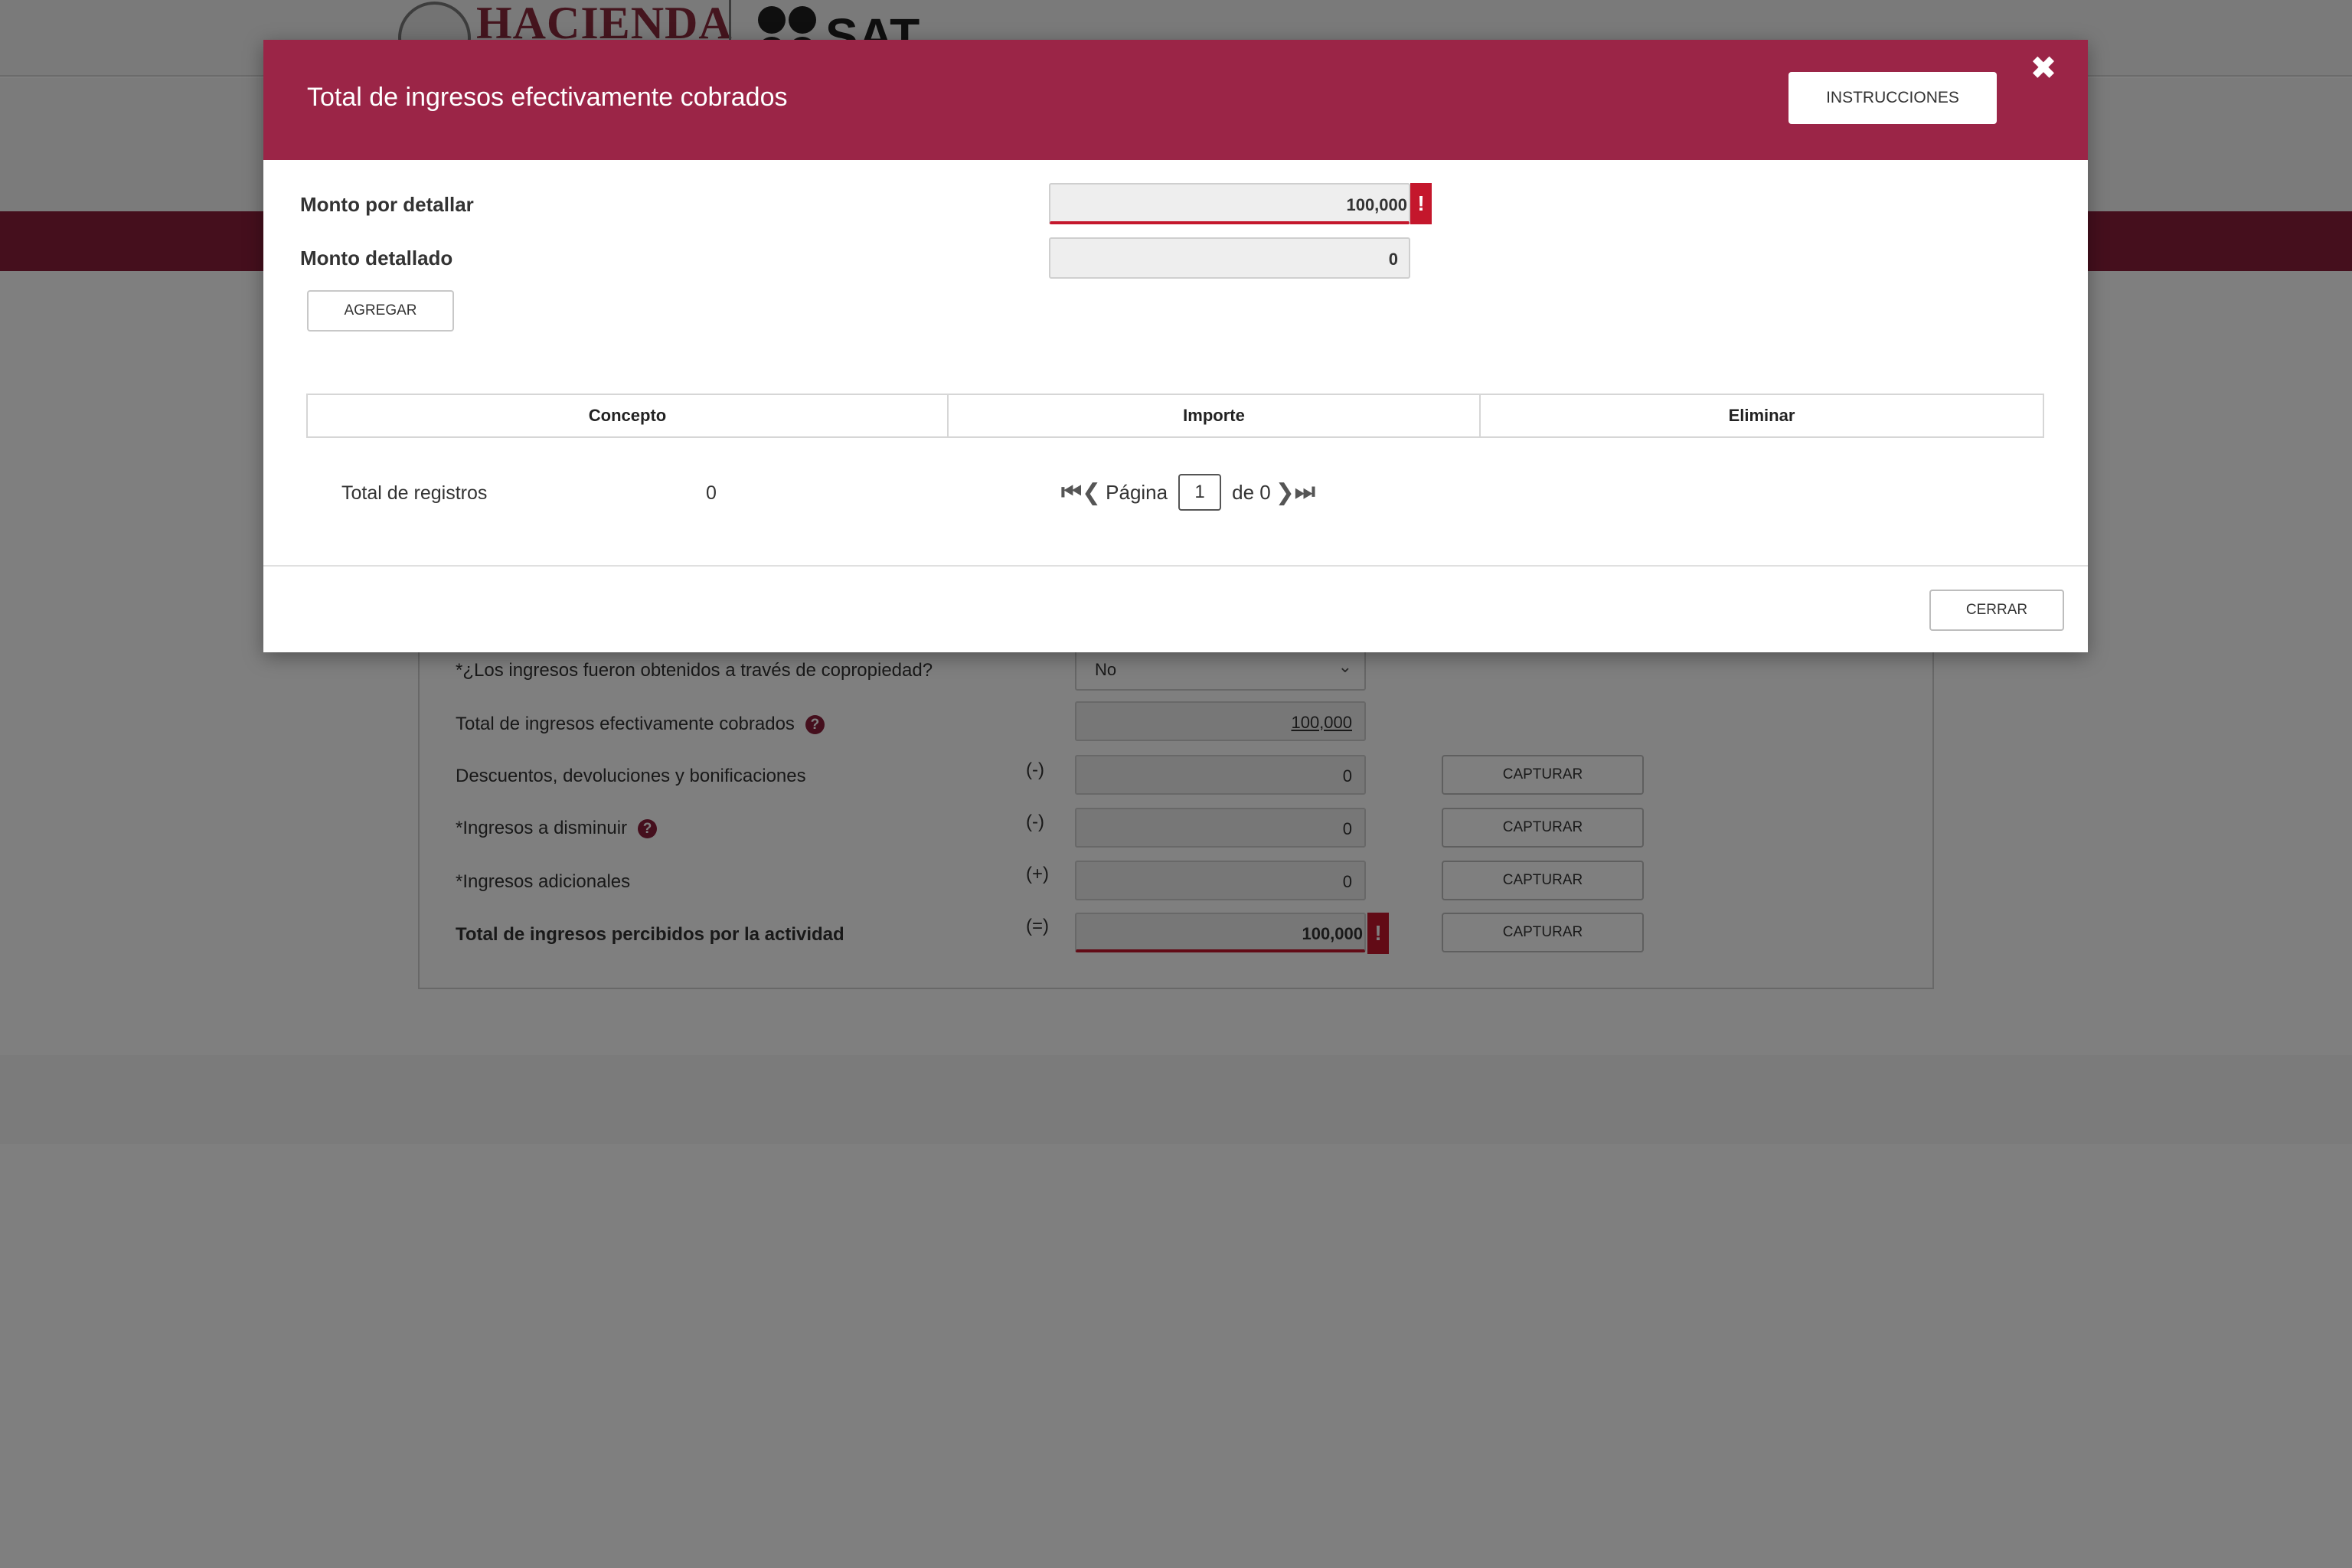  I want to click on monto-detallado-field: 0, so click(1229, 258).